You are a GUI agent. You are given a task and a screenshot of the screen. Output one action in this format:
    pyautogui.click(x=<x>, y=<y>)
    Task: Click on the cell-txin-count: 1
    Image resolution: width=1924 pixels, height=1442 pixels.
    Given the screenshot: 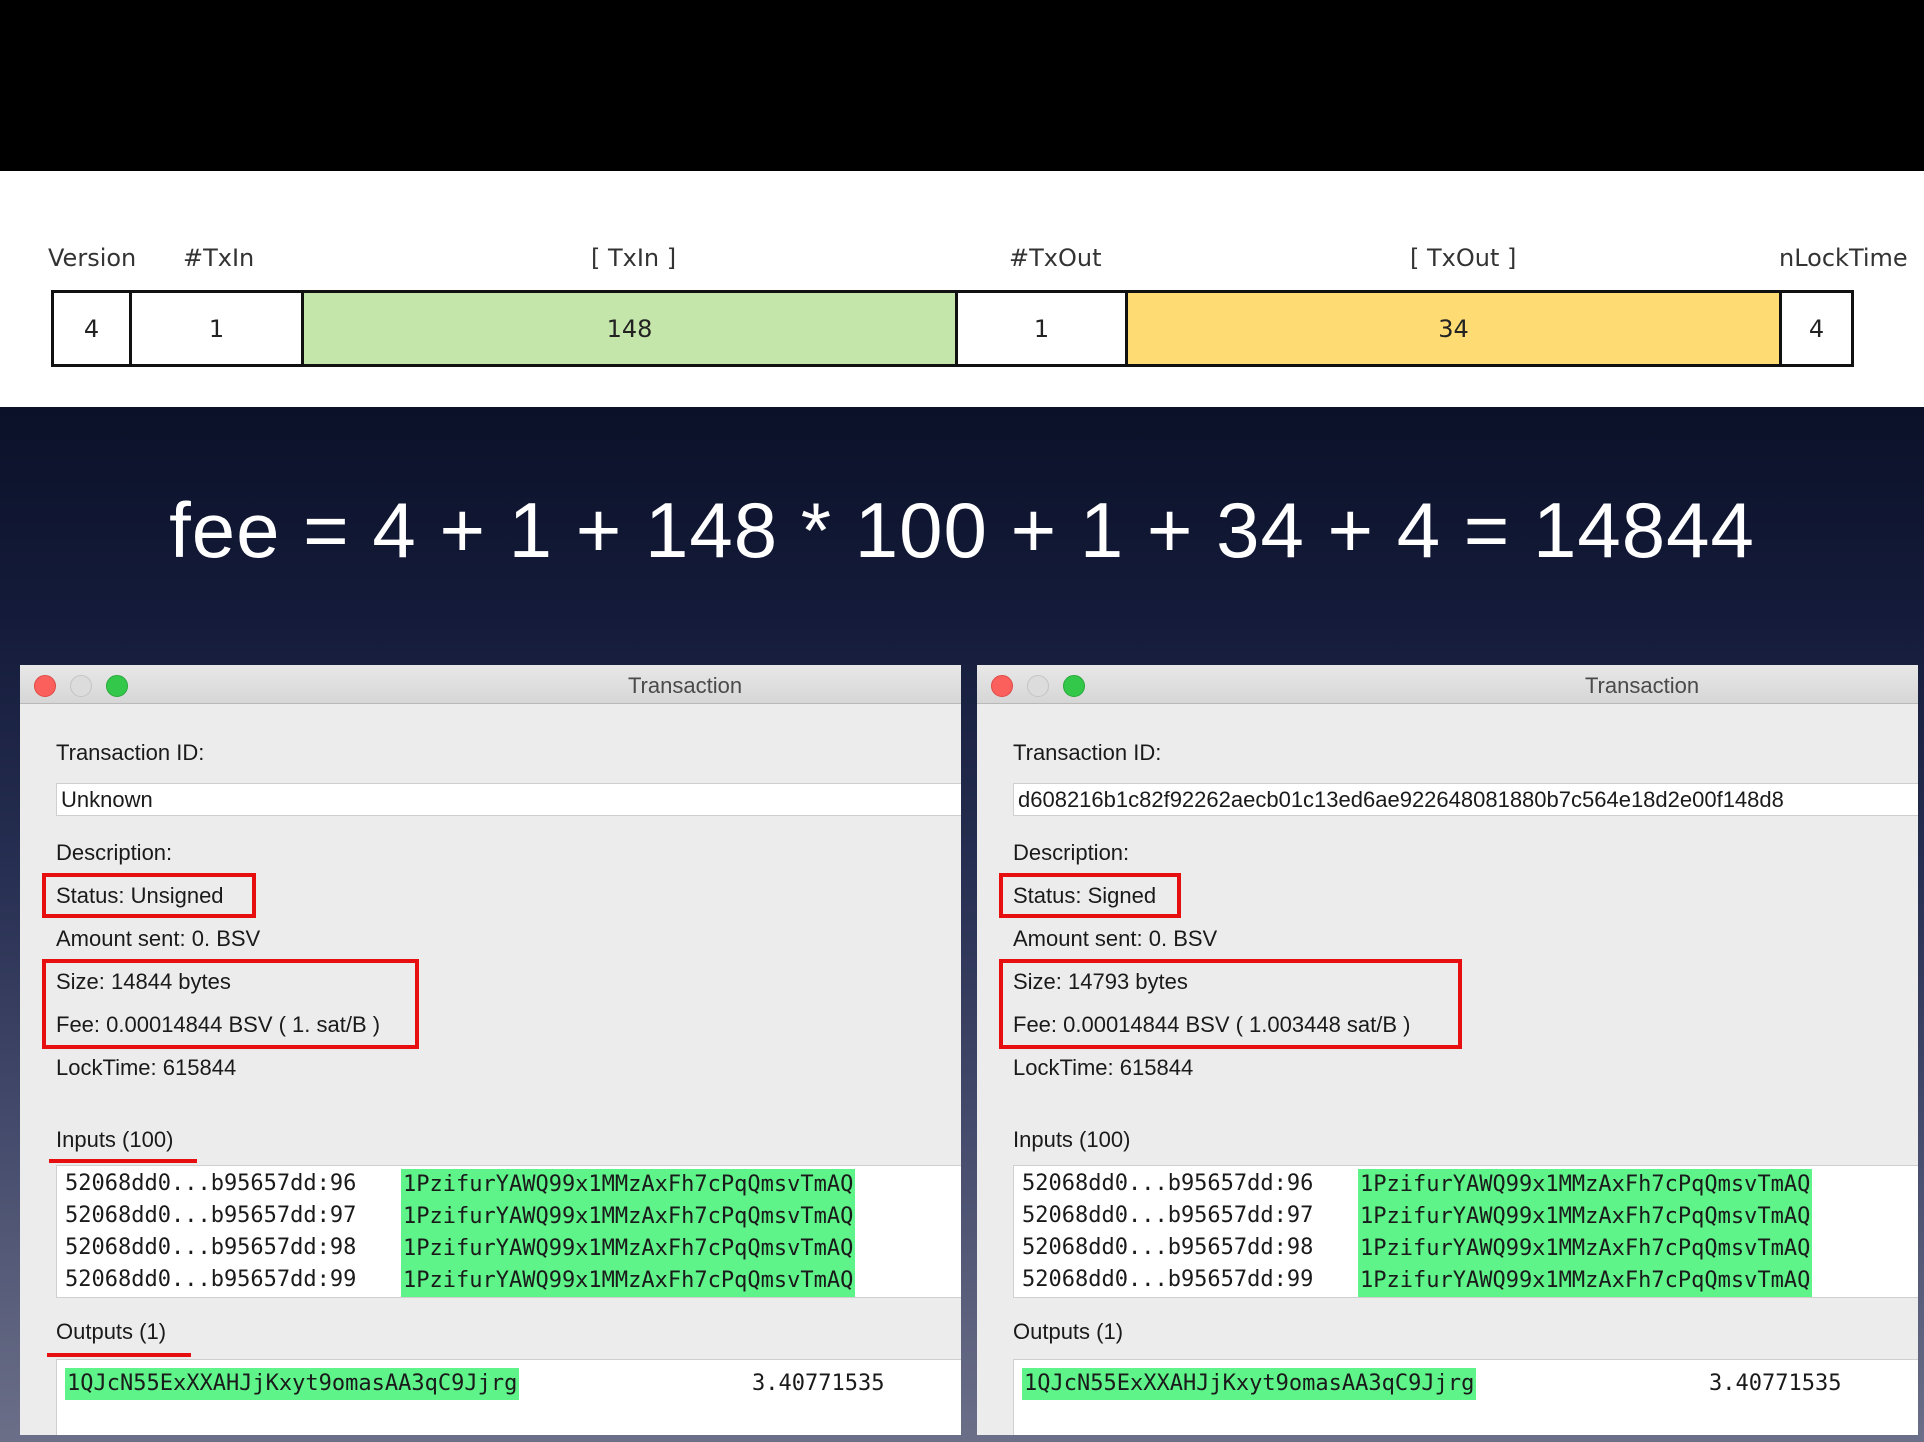 What is the action you would take?
    pyautogui.click(x=218, y=328)
    